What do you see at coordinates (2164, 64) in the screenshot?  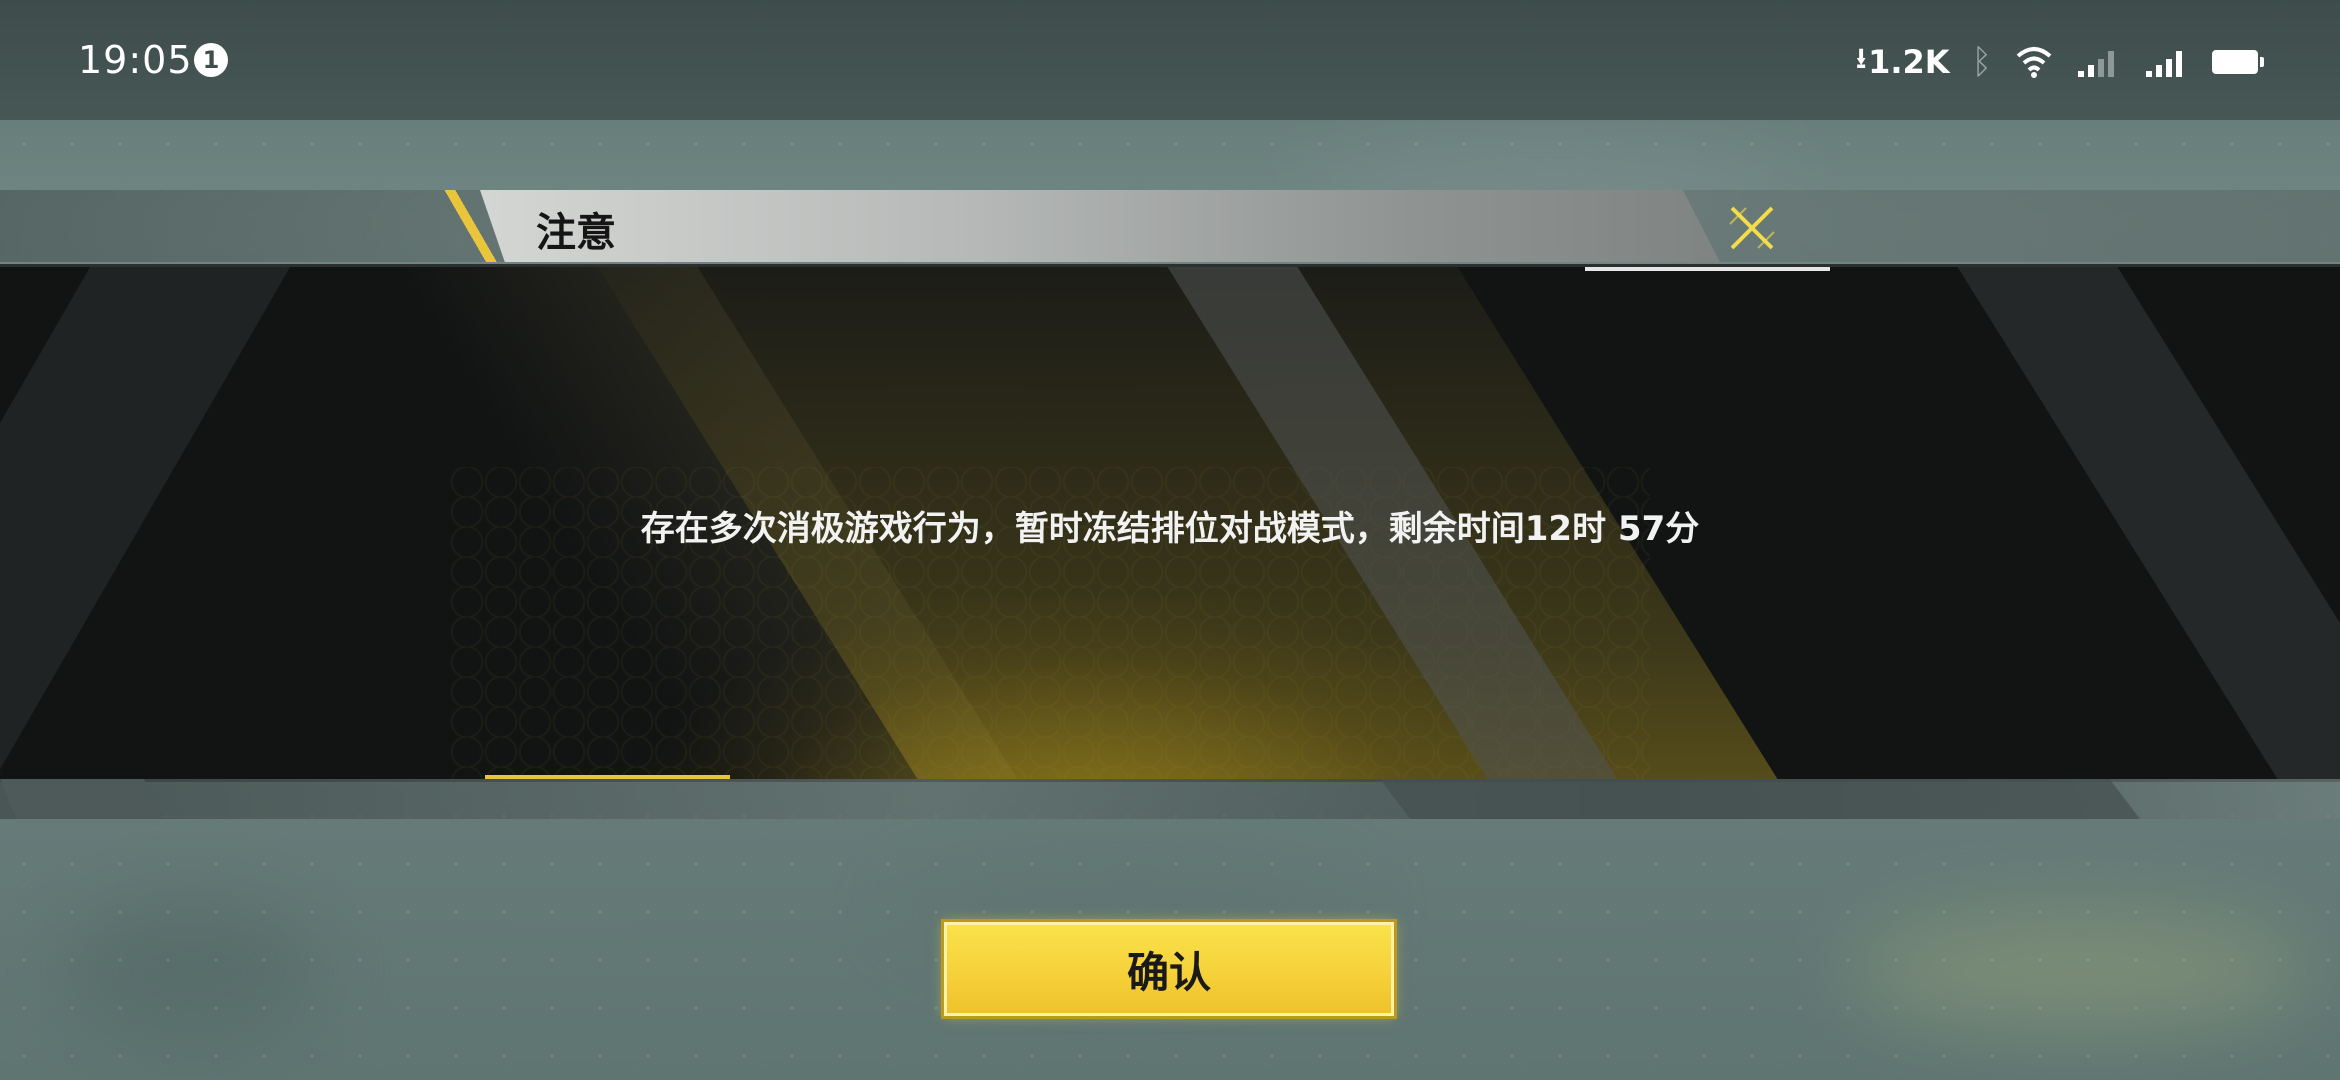 I see `signal-2-icon` at bounding box center [2164, 64].